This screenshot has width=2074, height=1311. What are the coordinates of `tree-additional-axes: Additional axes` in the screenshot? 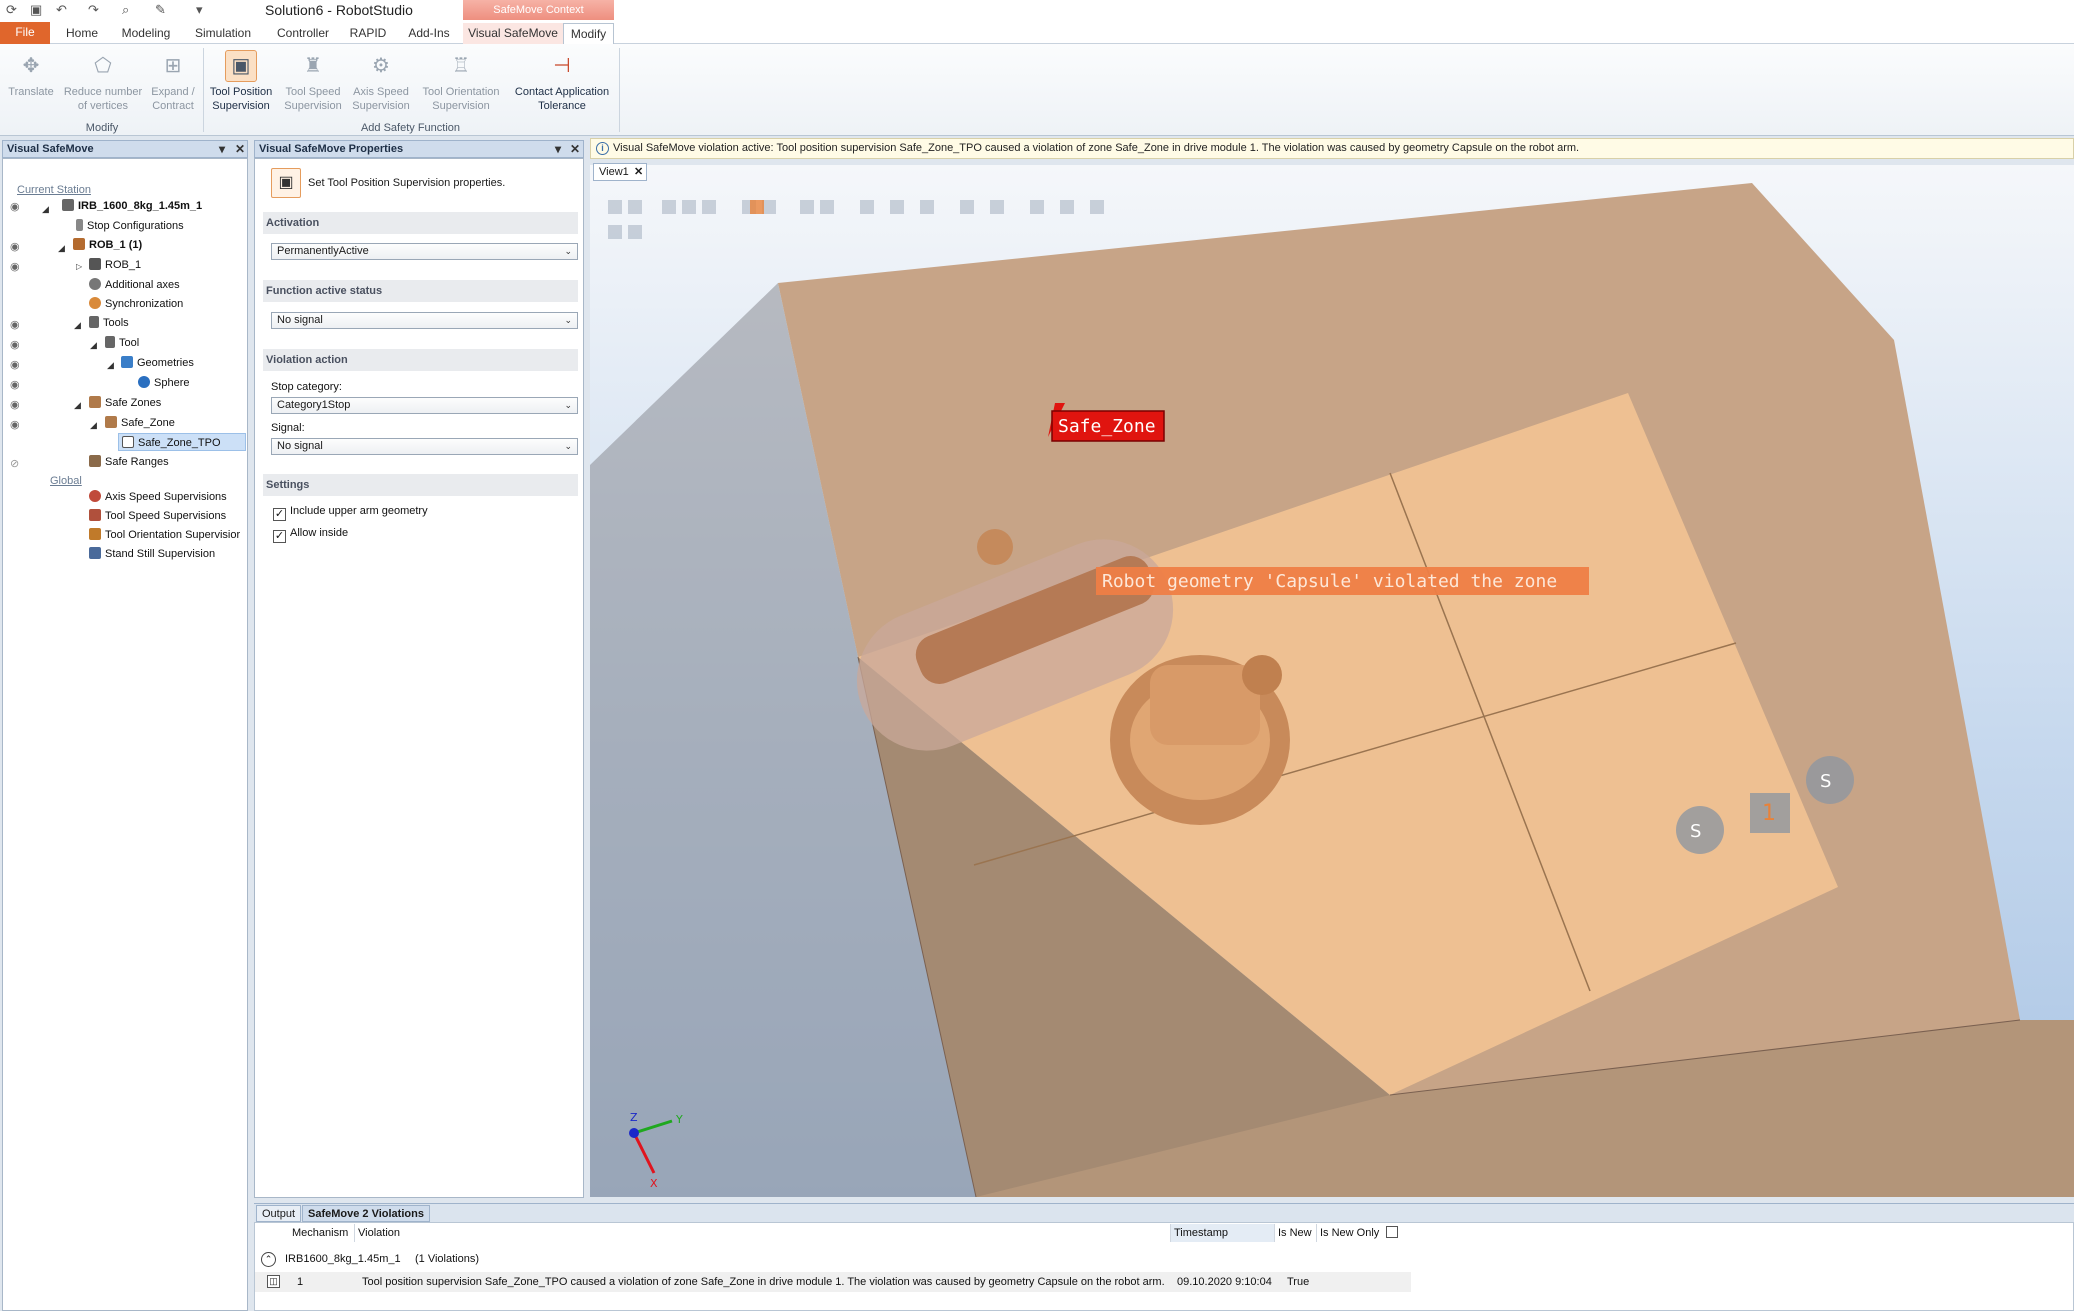 It's located at (134, 285).